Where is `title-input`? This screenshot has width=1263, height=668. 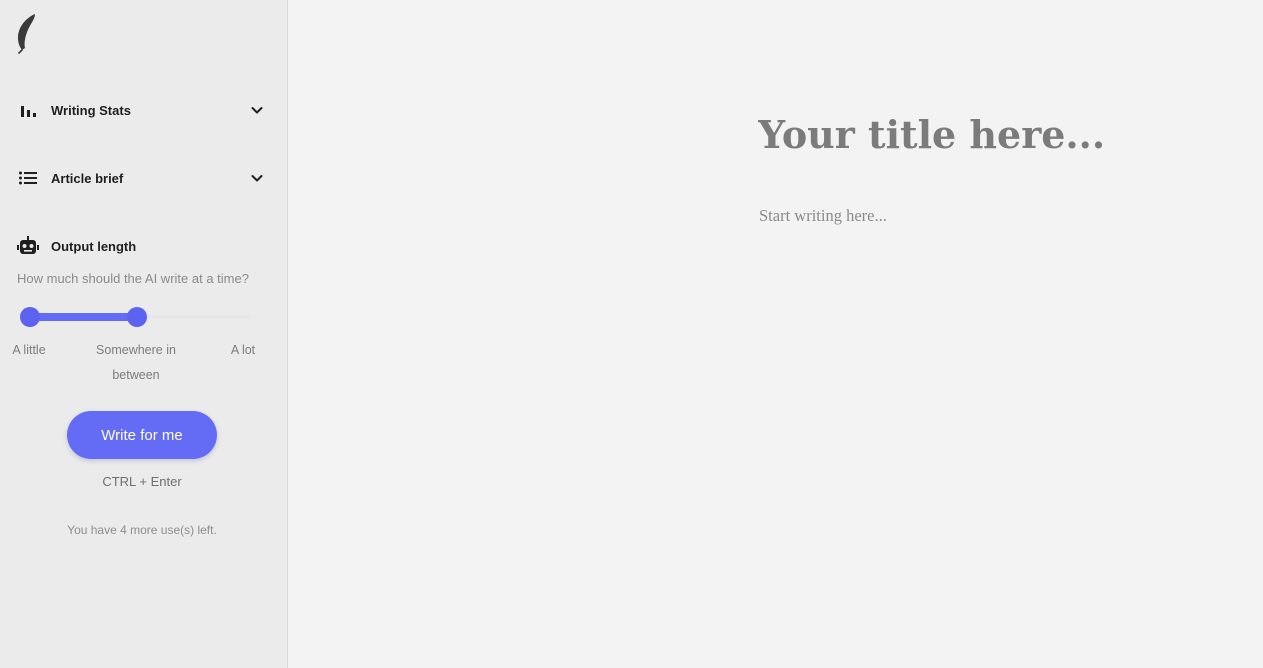 title-input is located at coordinates (998, 134).